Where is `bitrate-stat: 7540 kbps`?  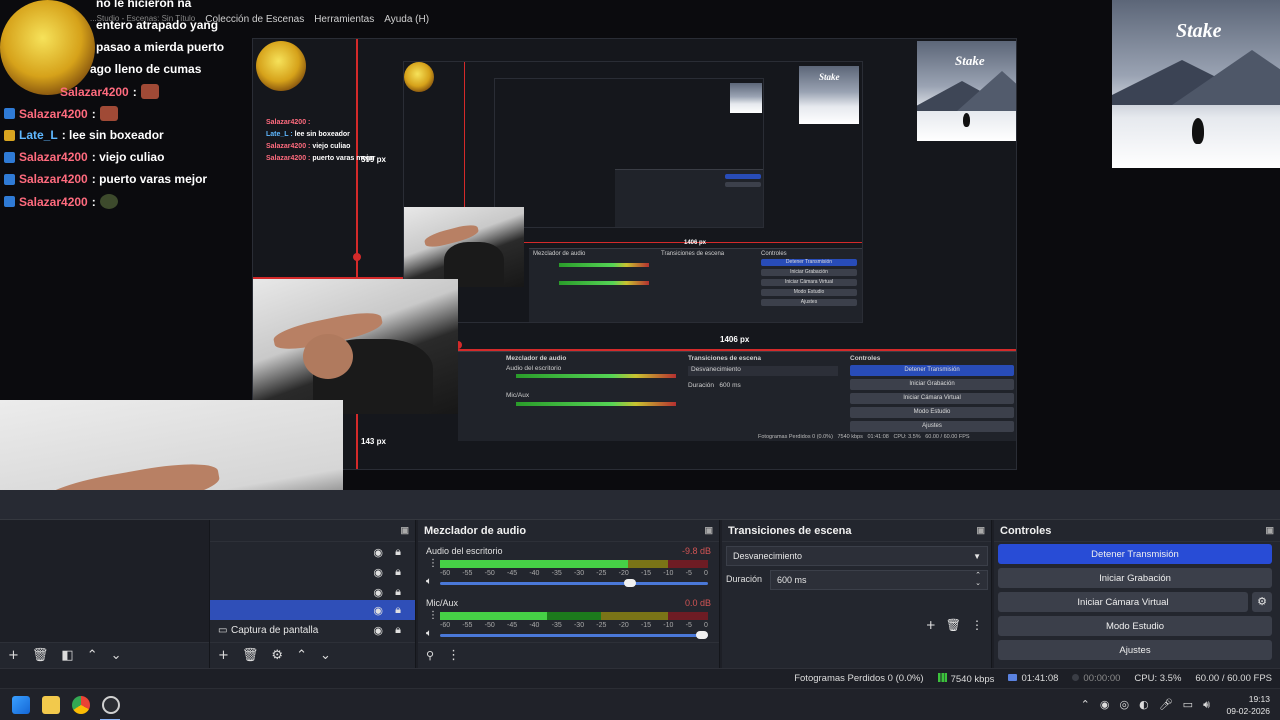 bitrate-stat: 7540 kbps is located at coordinates (966, 678).